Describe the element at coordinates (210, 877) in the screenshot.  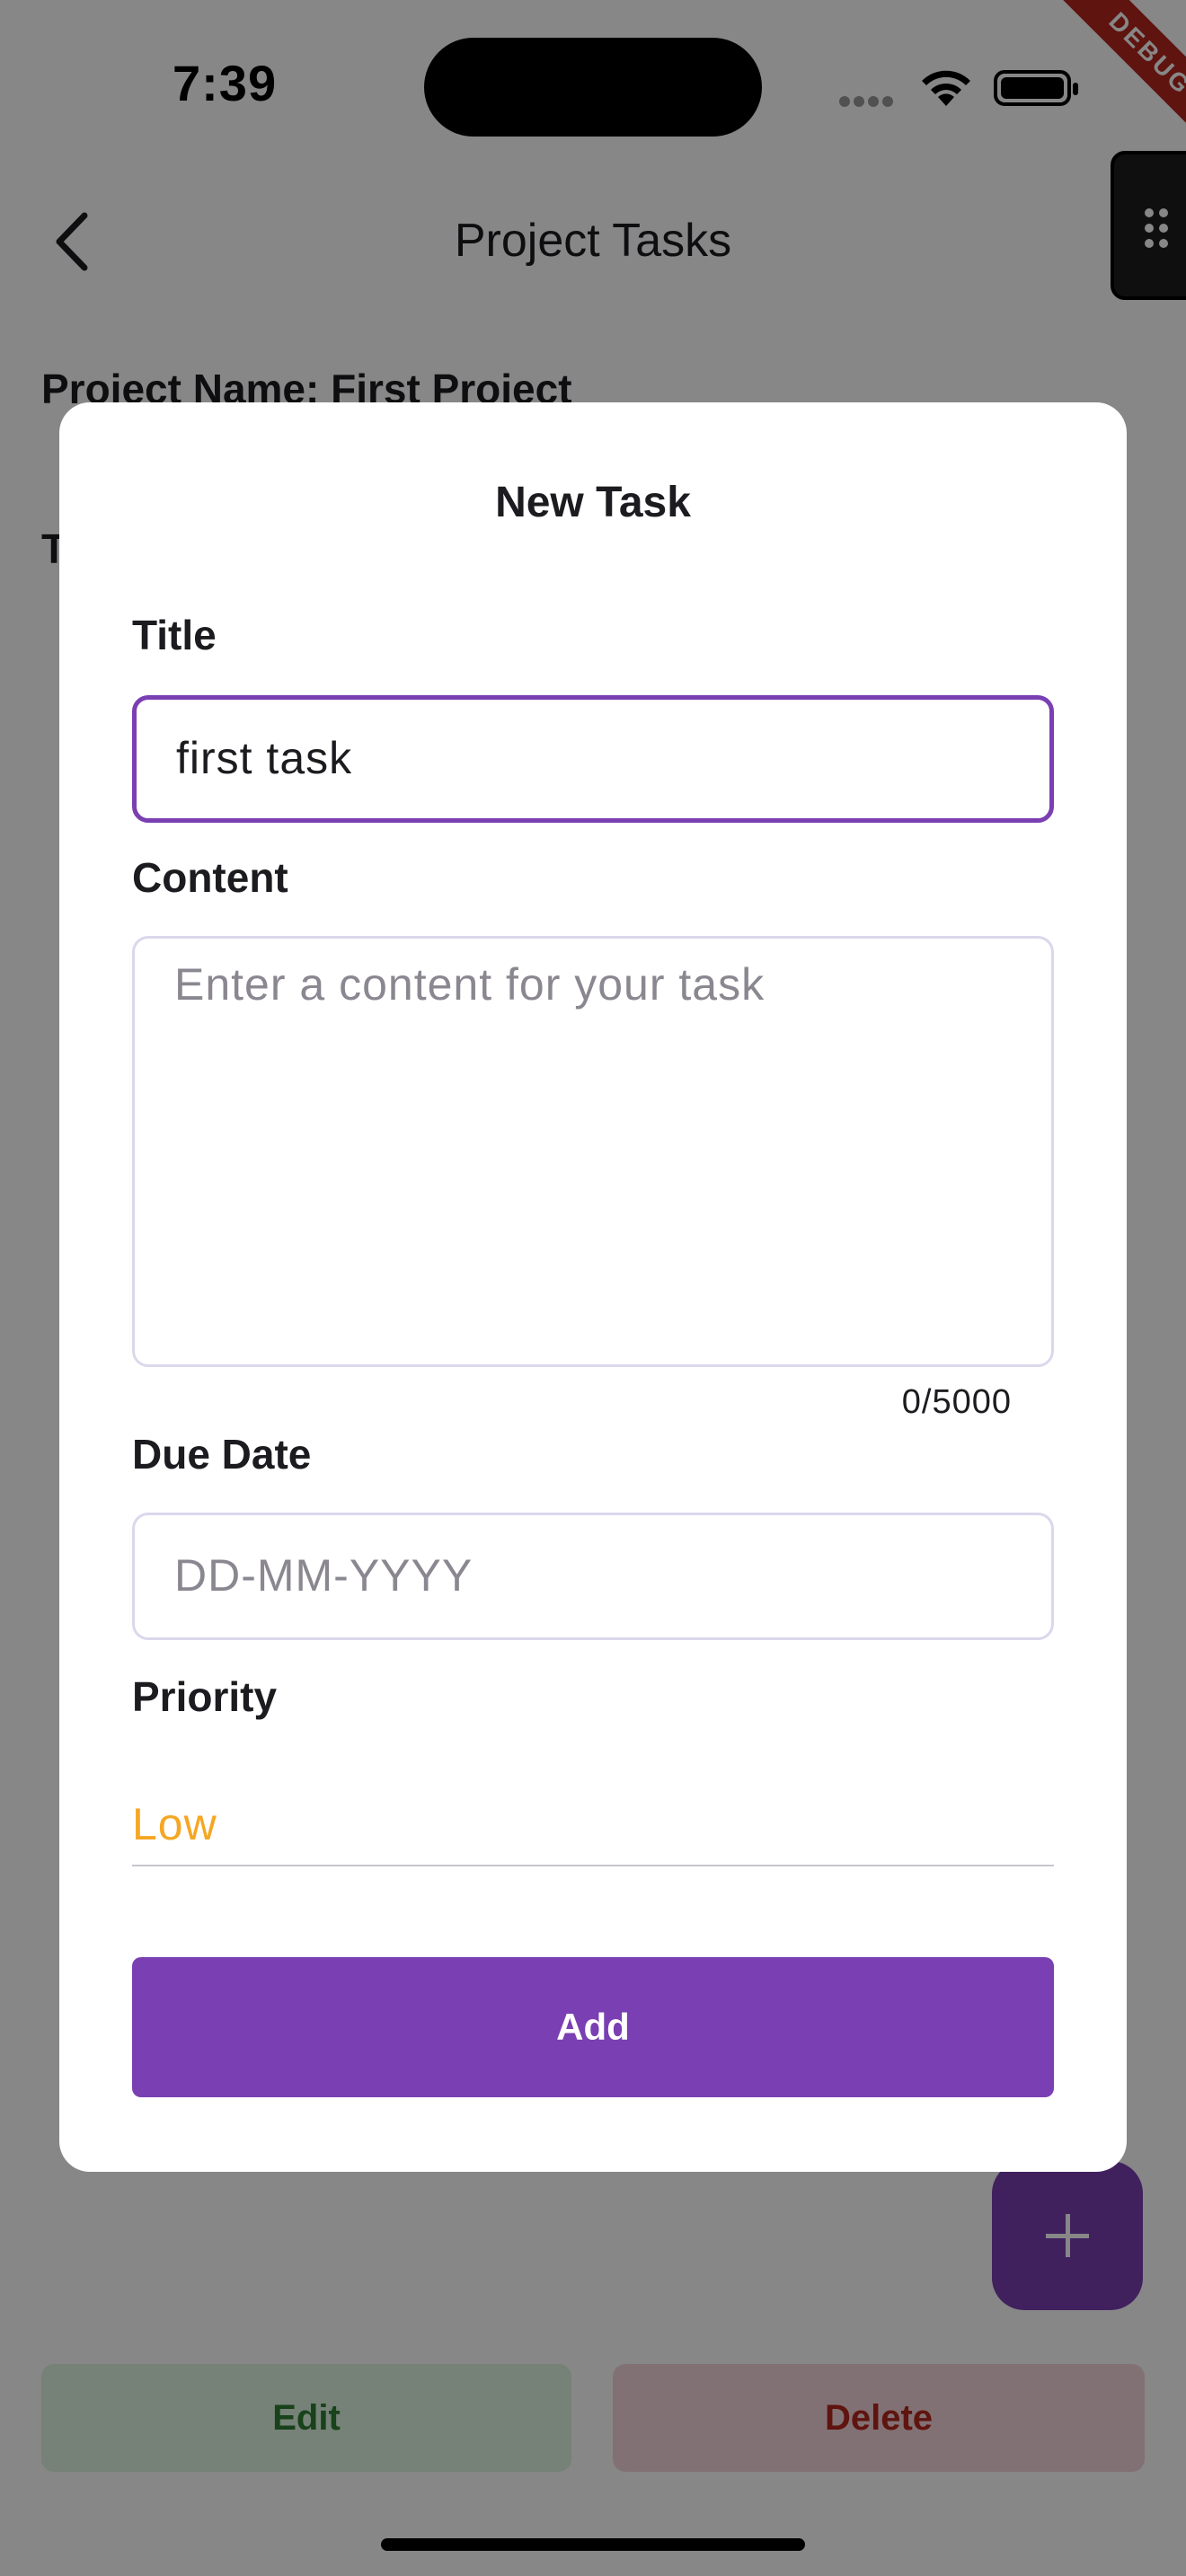
I see `content-label: Content` at that location.